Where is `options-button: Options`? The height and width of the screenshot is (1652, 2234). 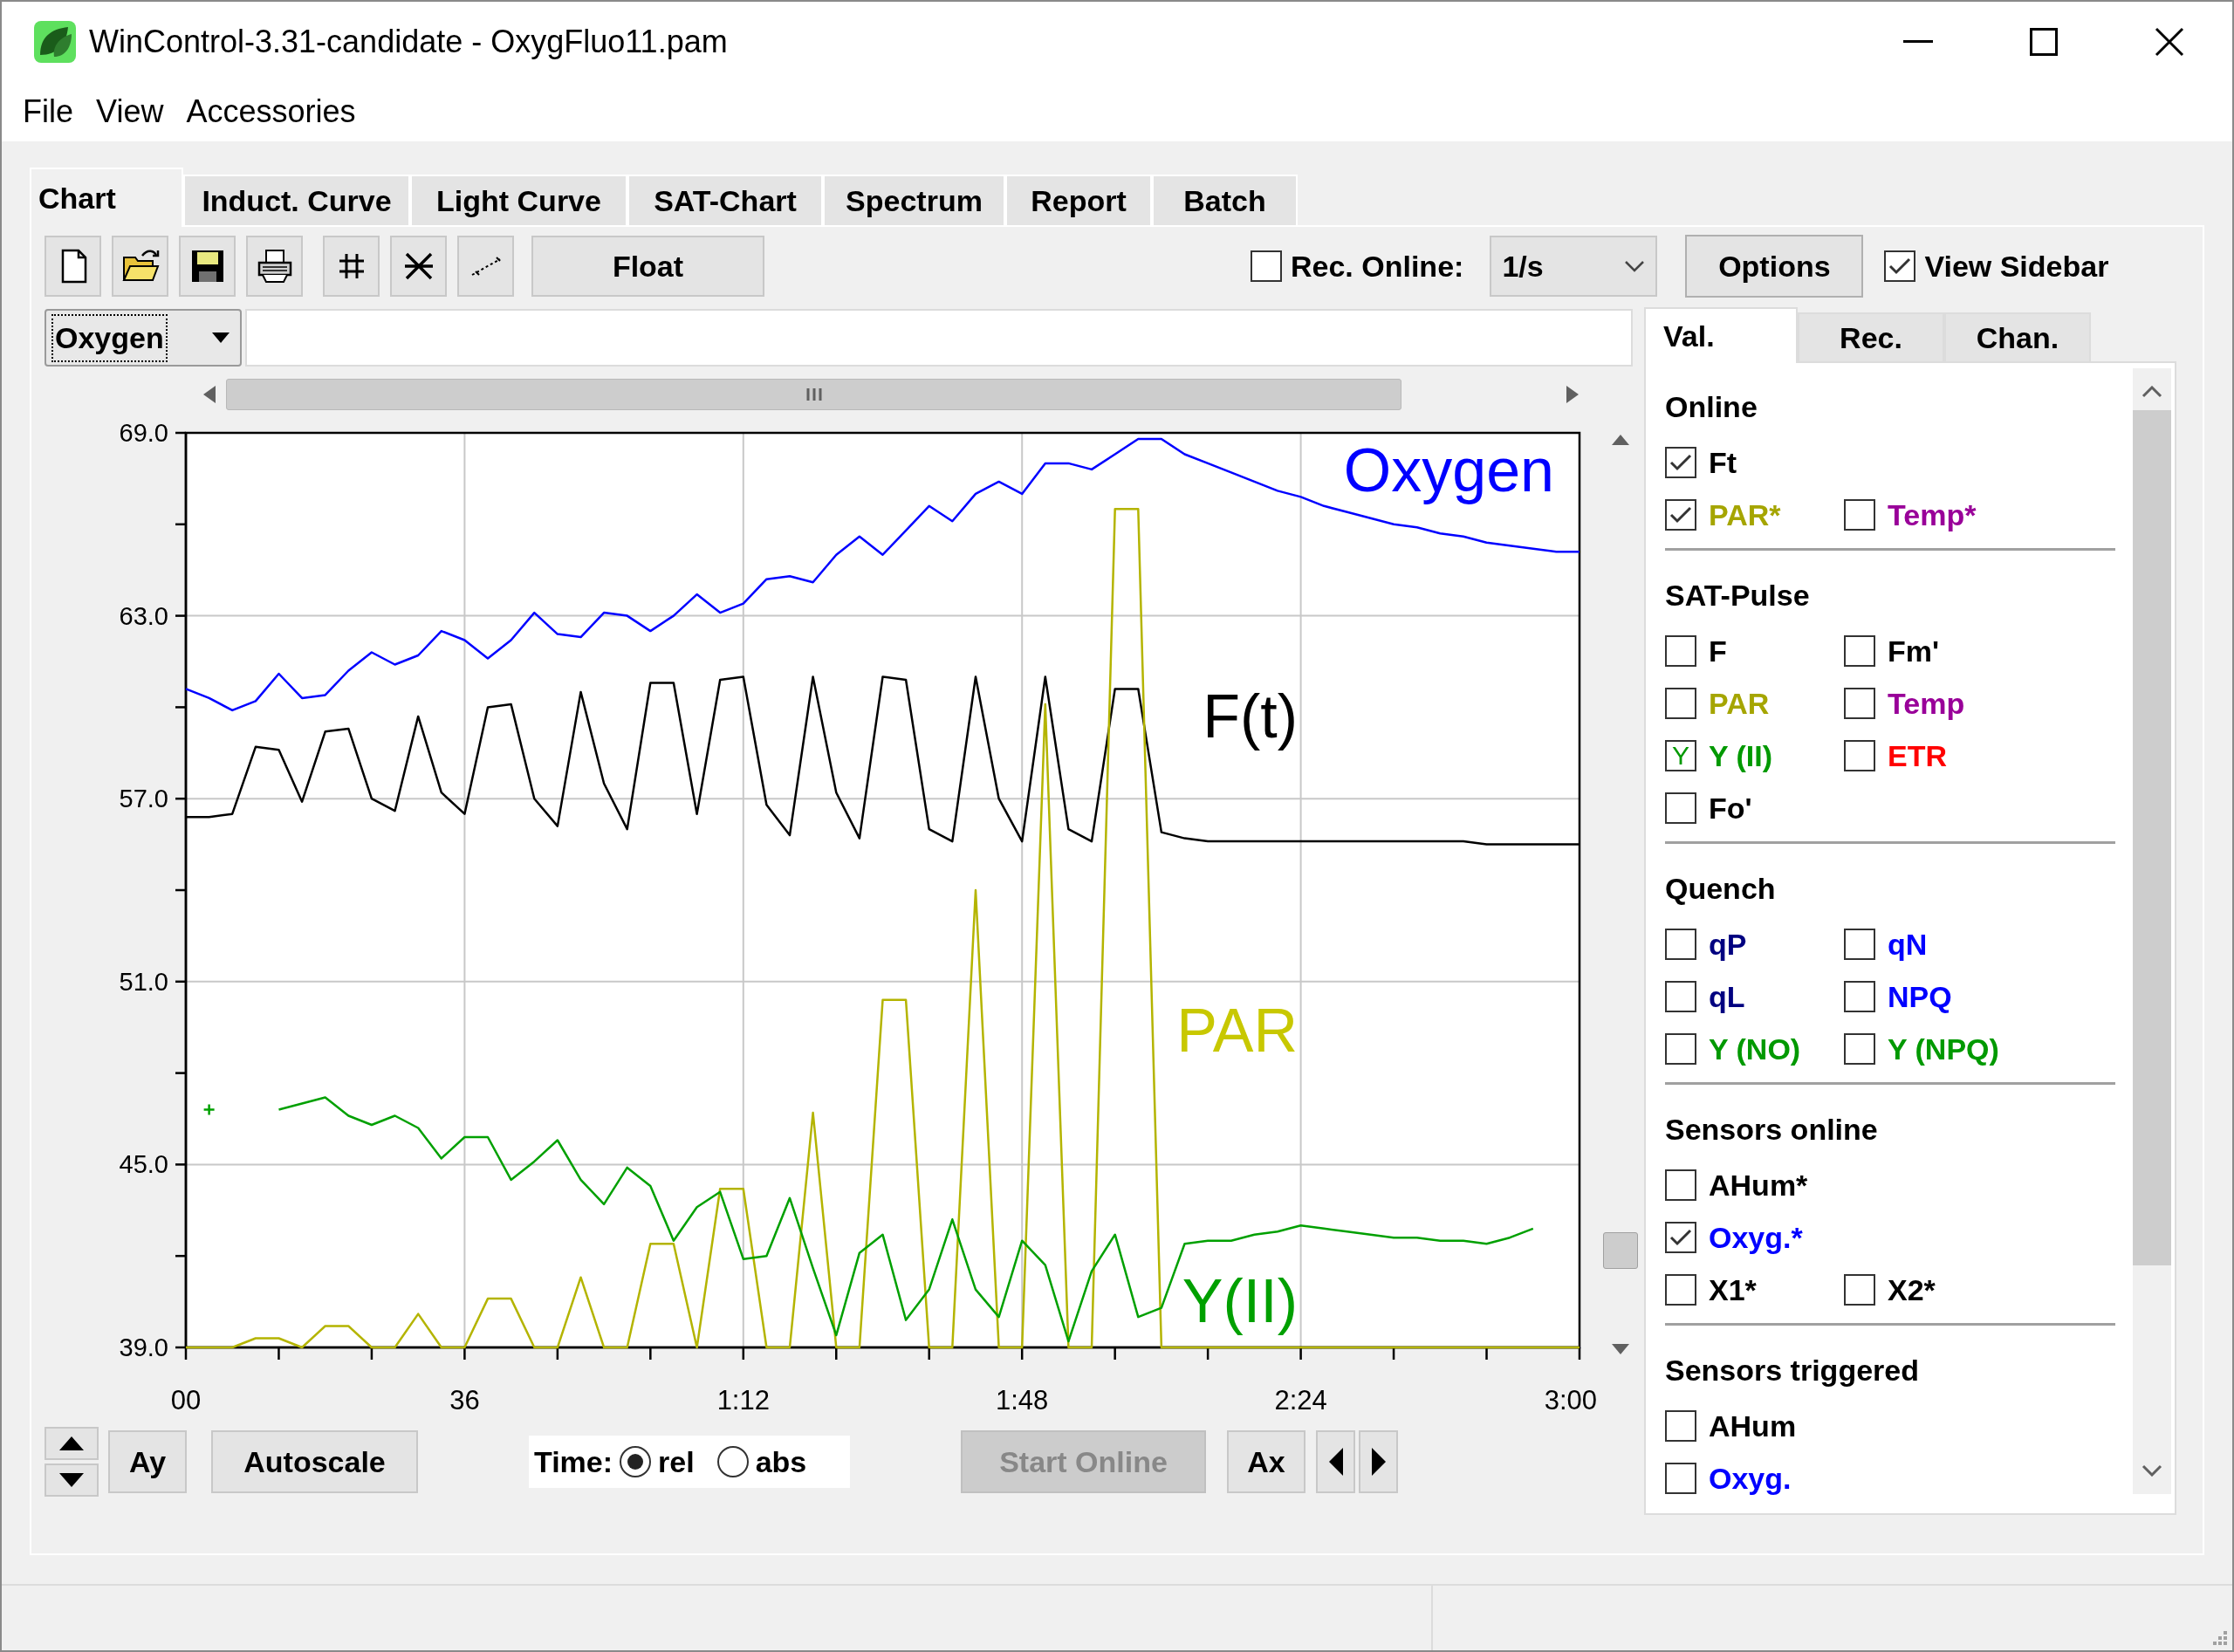 options-button: Options is located at coordinates (1774, 266).